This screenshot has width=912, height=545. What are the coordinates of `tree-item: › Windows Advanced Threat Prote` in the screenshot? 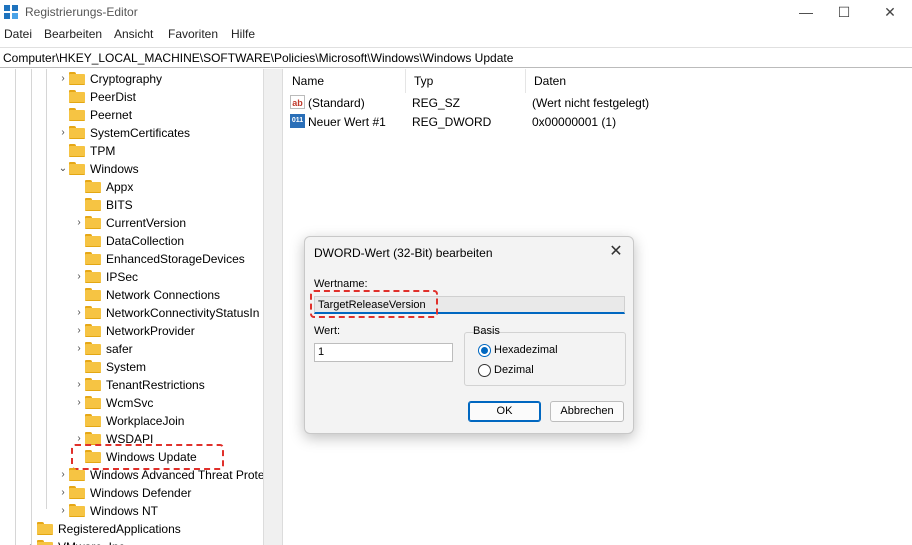 It's located at (140, 475).